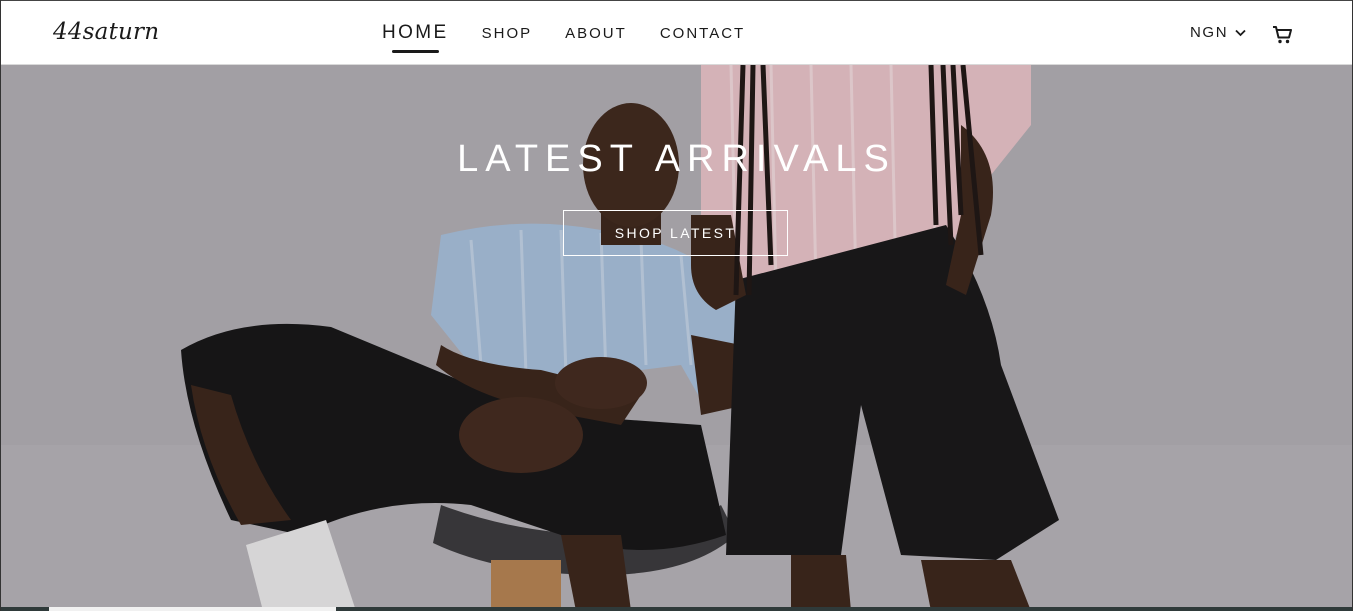 This screenshot has height=611, width=1353. I want to click on main-nav: HOME SHOP ABOUT CONTACT, so click(580, 33).